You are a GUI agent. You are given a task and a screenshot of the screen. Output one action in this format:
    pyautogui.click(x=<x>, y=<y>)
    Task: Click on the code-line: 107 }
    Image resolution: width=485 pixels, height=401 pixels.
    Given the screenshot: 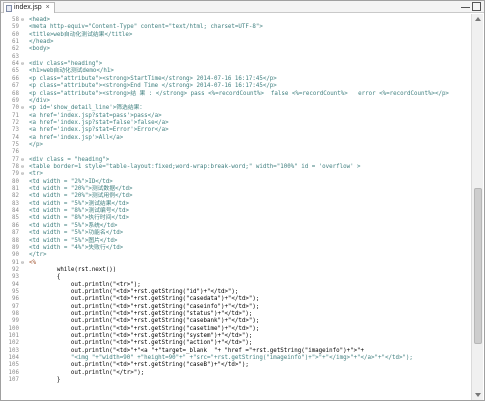 What is the action you would take?
    pyautogui.click(x=236, y=380)
    